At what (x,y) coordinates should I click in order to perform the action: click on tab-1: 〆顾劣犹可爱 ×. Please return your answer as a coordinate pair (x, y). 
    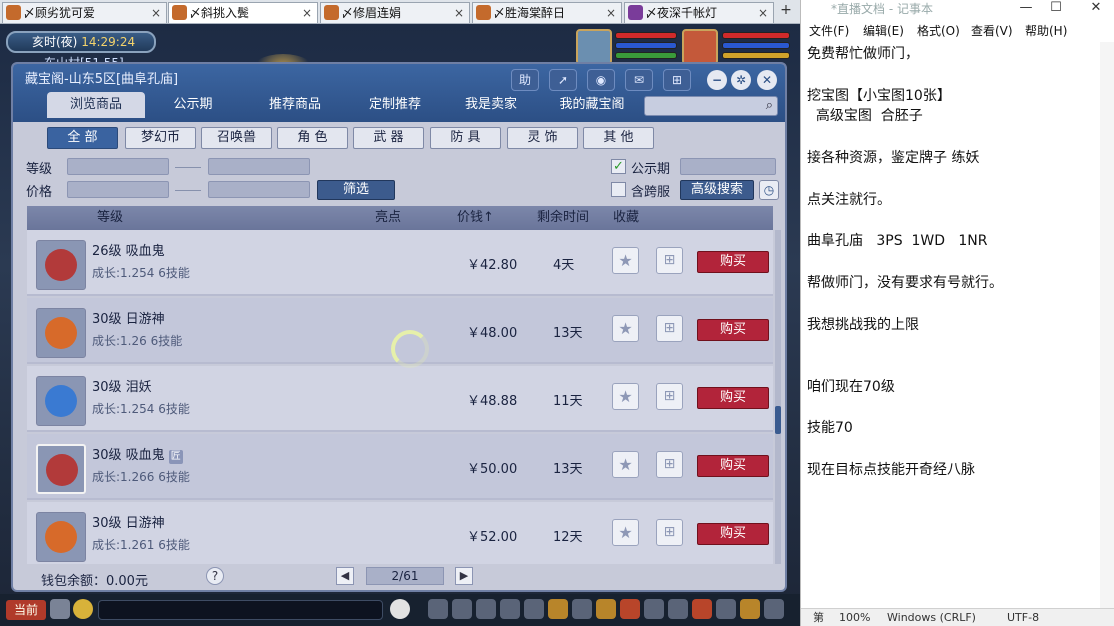
    Looking at the image, I should click on (84, 12).